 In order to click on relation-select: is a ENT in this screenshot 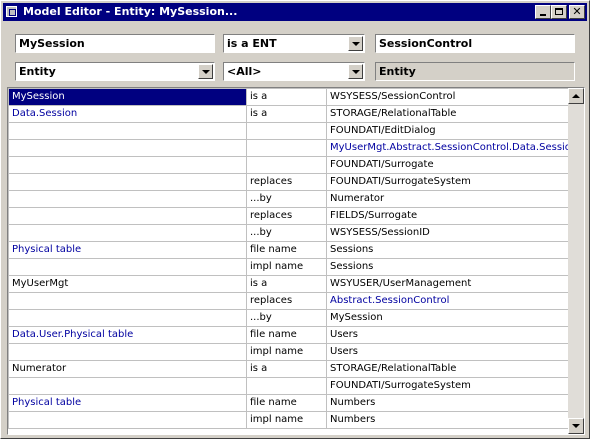, I will do `click(294, 43)`.